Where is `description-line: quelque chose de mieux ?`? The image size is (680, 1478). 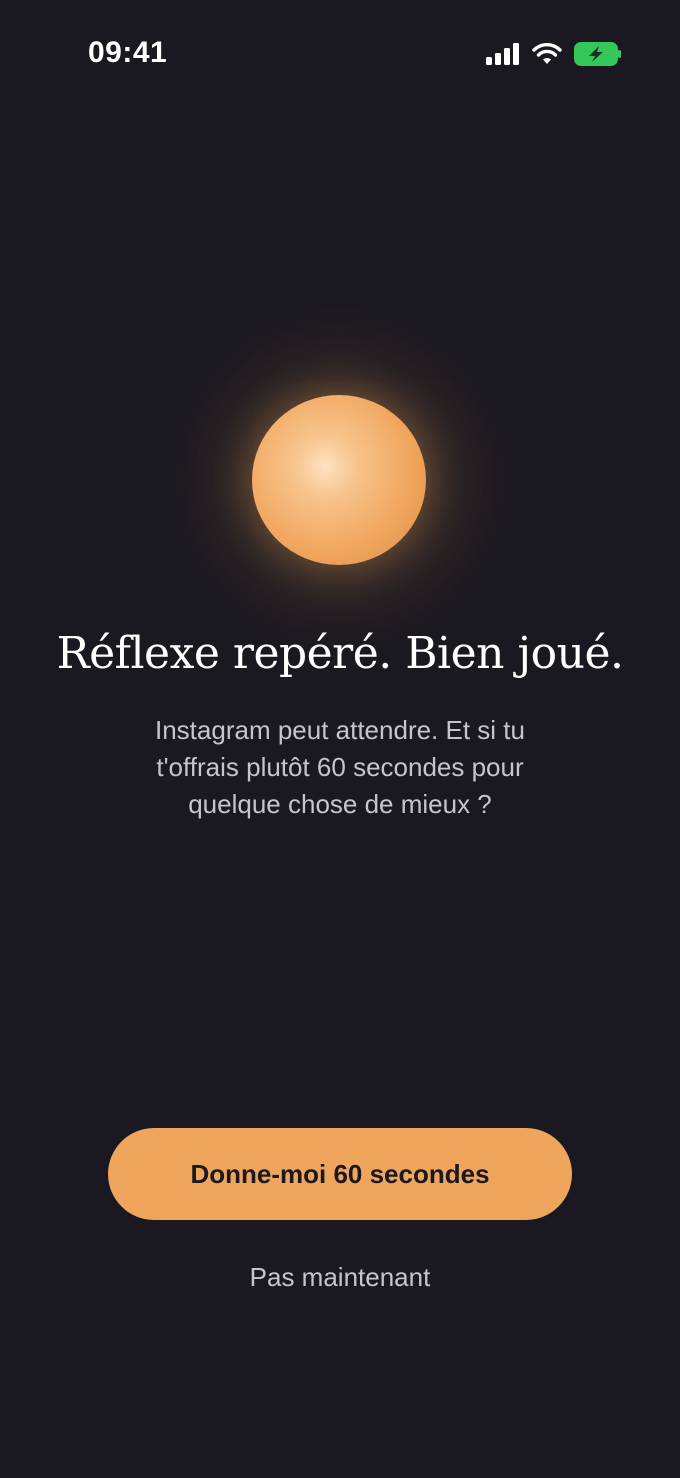 description-line: quelque chose de mieux ? is located at coordinates (340, 804).